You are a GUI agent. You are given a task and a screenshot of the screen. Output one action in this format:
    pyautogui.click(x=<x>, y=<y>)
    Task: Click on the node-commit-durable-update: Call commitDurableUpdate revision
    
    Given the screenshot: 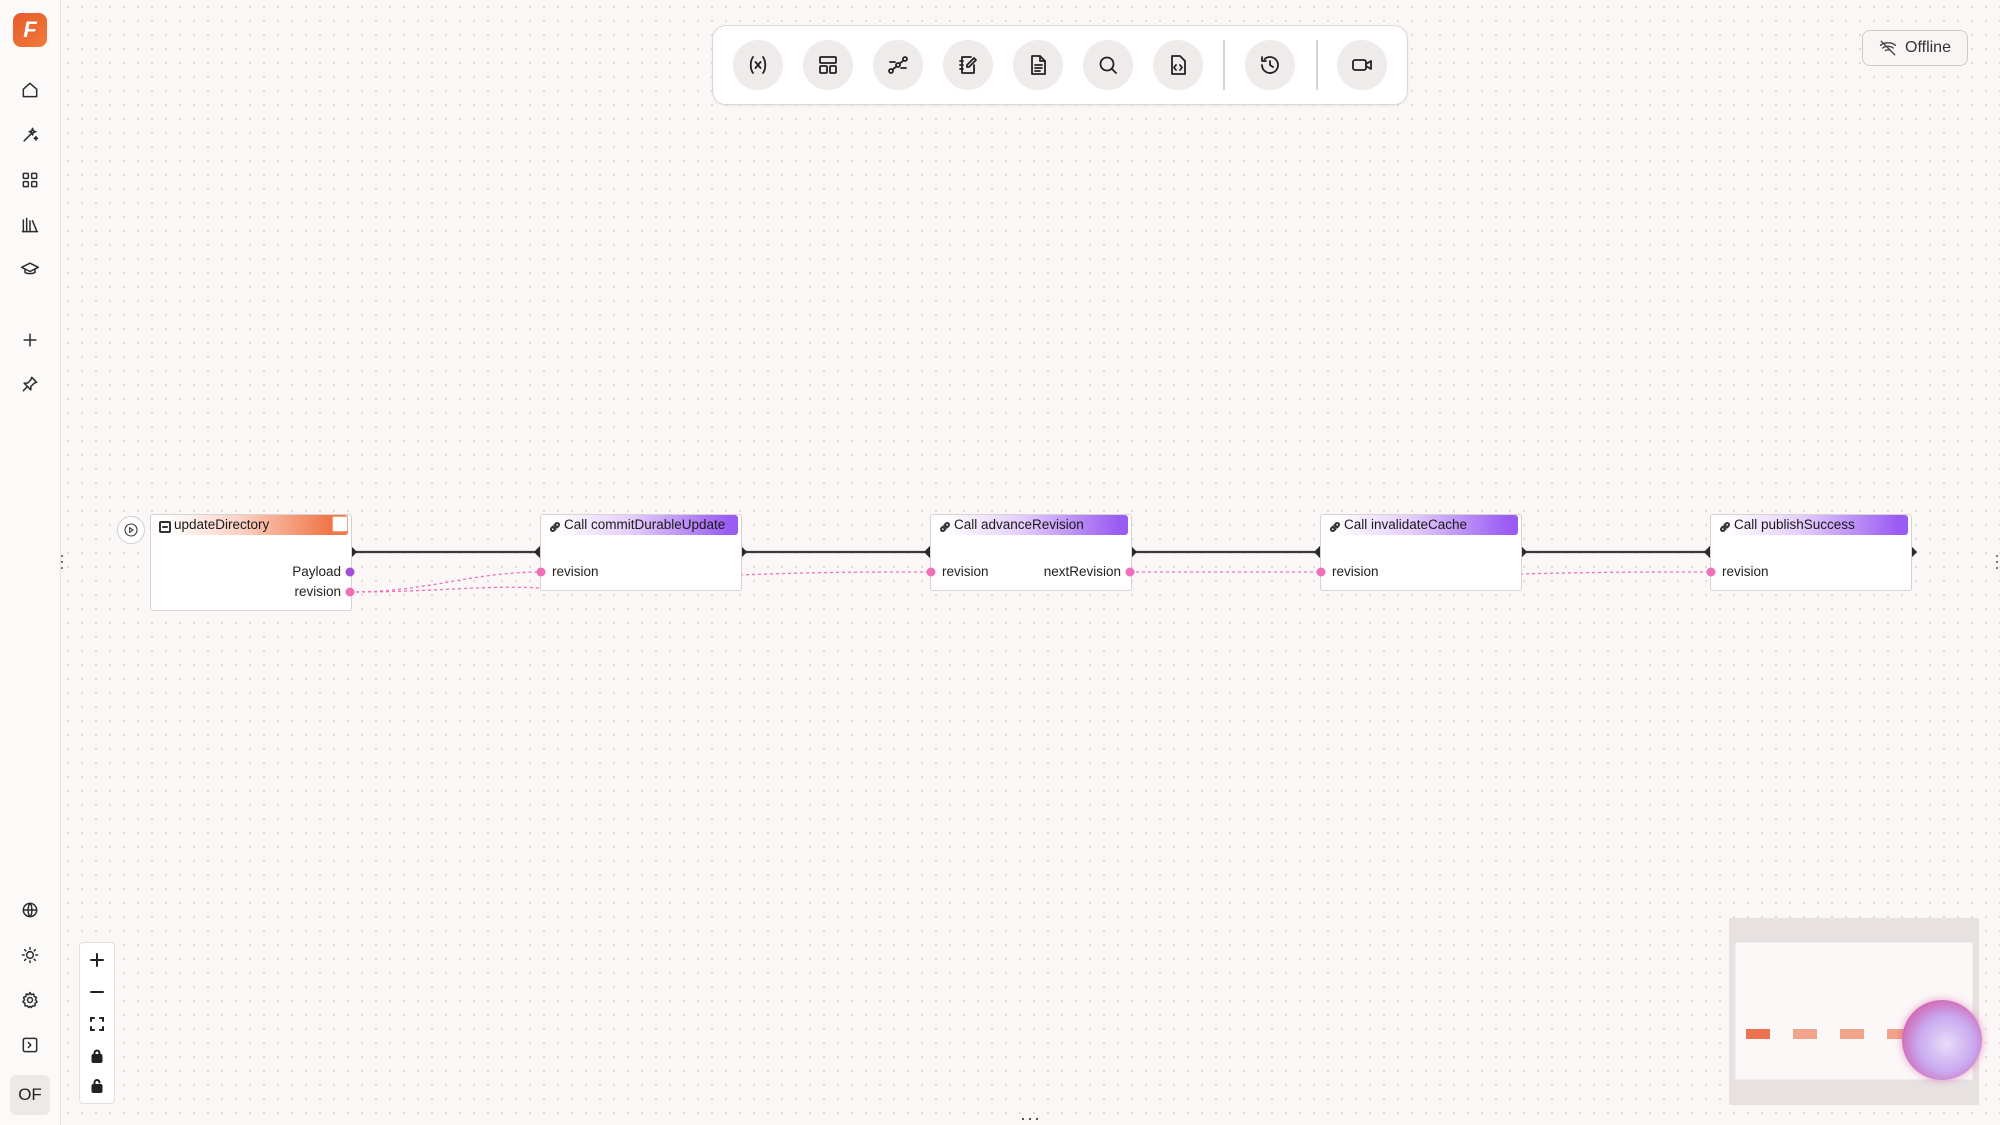 What is the action you would take?
    pyautogui.click(x=641, y=552)
    